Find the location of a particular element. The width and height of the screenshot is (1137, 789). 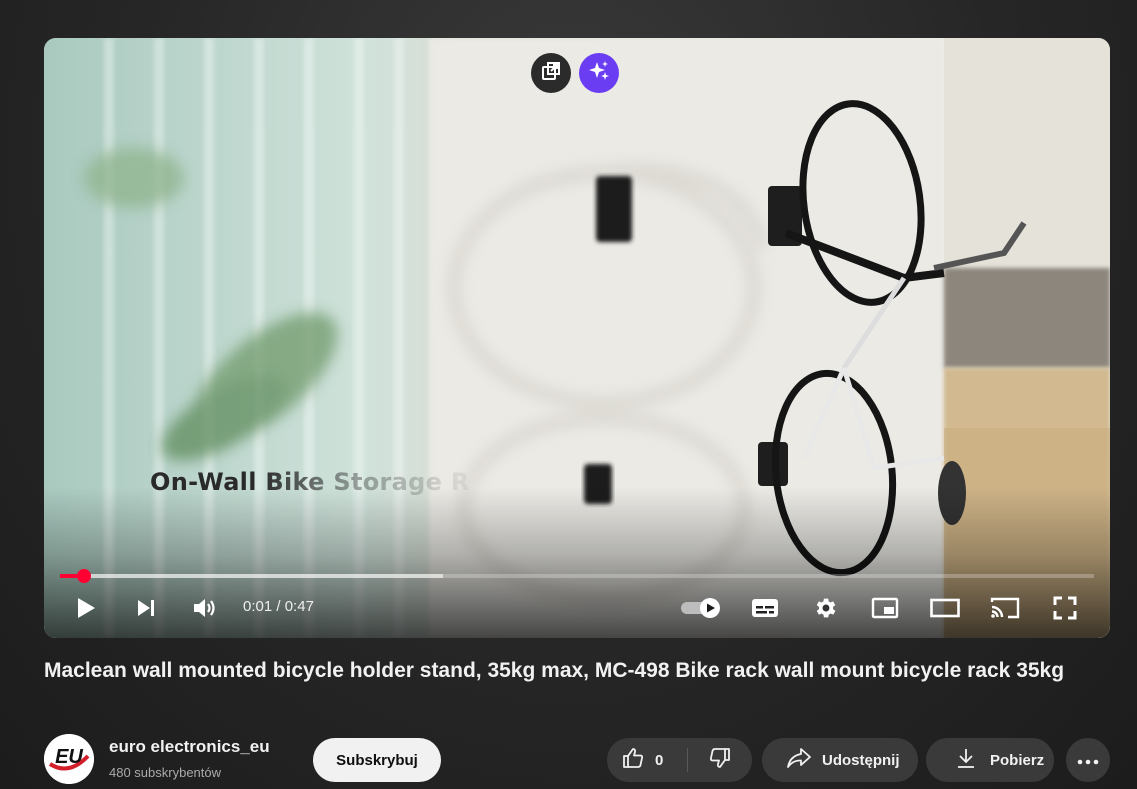

settings-icon is located at coordinates (825, 608).